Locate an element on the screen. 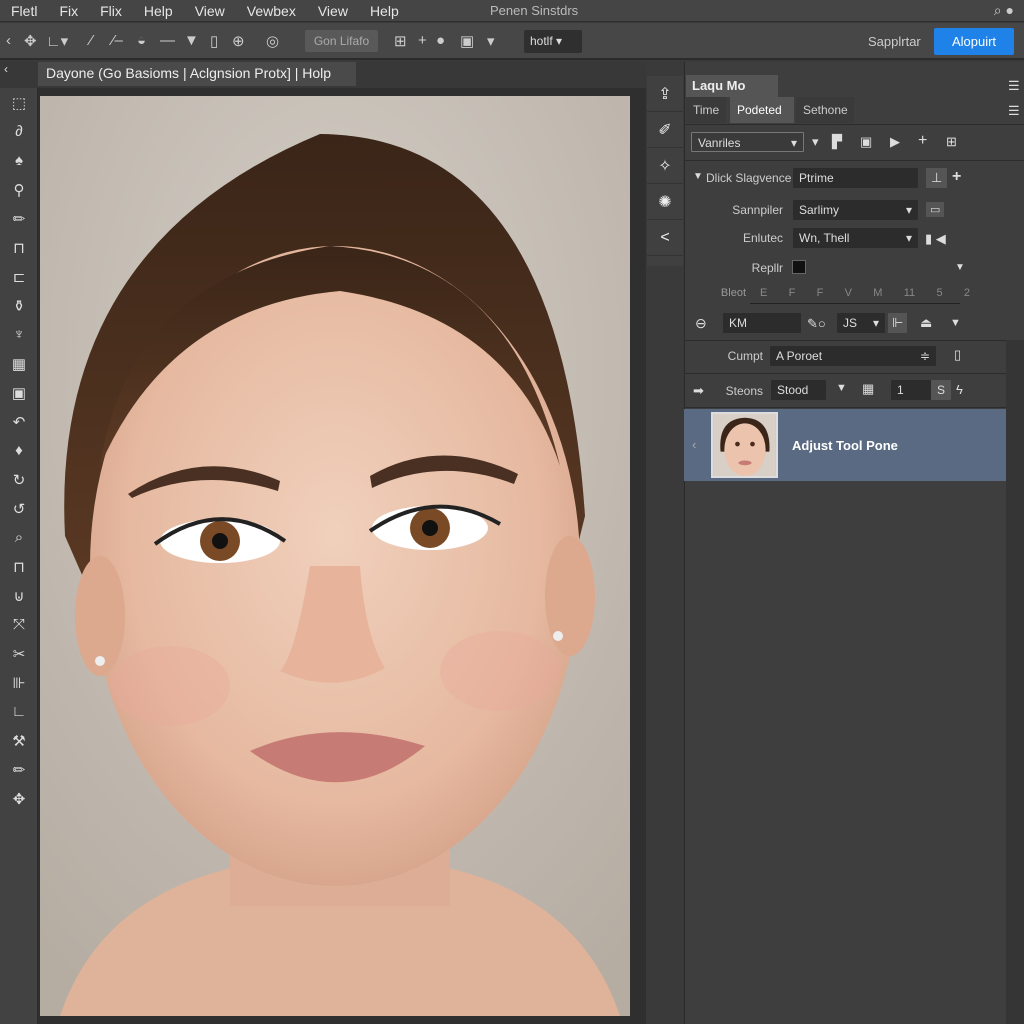 Image resolution: width=1024 pixels, height=1024 pixels. anchor-icon: ⊥ is located at coordinates (937, 178).